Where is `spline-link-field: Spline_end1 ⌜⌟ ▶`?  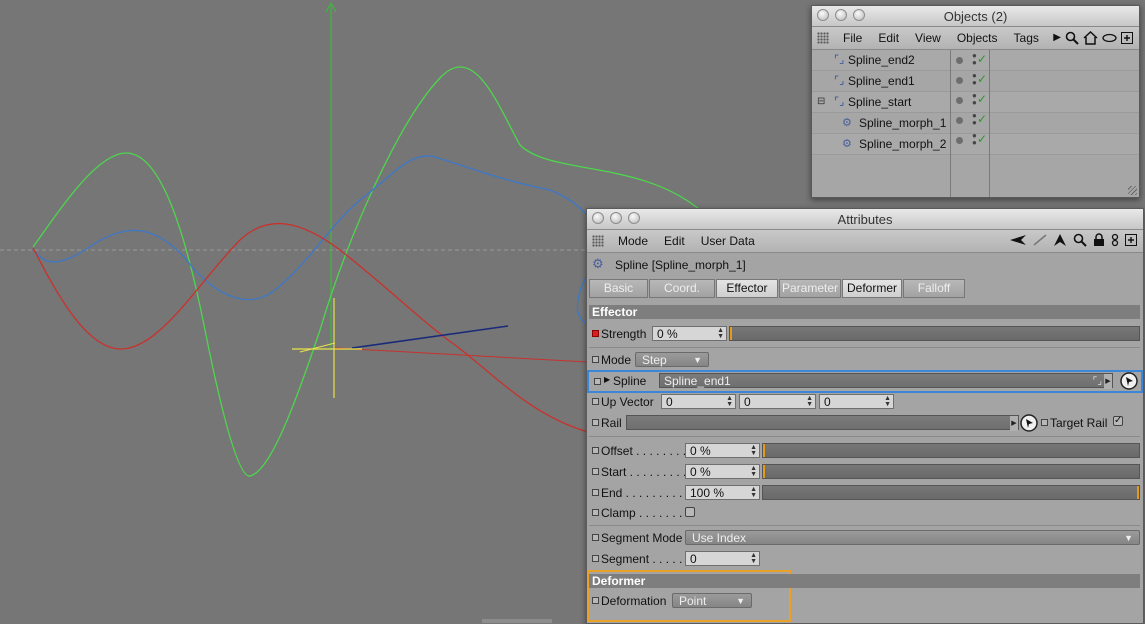
spline-link-field: Spline_end1 ⌜⌟ ▶ is located at coordinates (886, 381).